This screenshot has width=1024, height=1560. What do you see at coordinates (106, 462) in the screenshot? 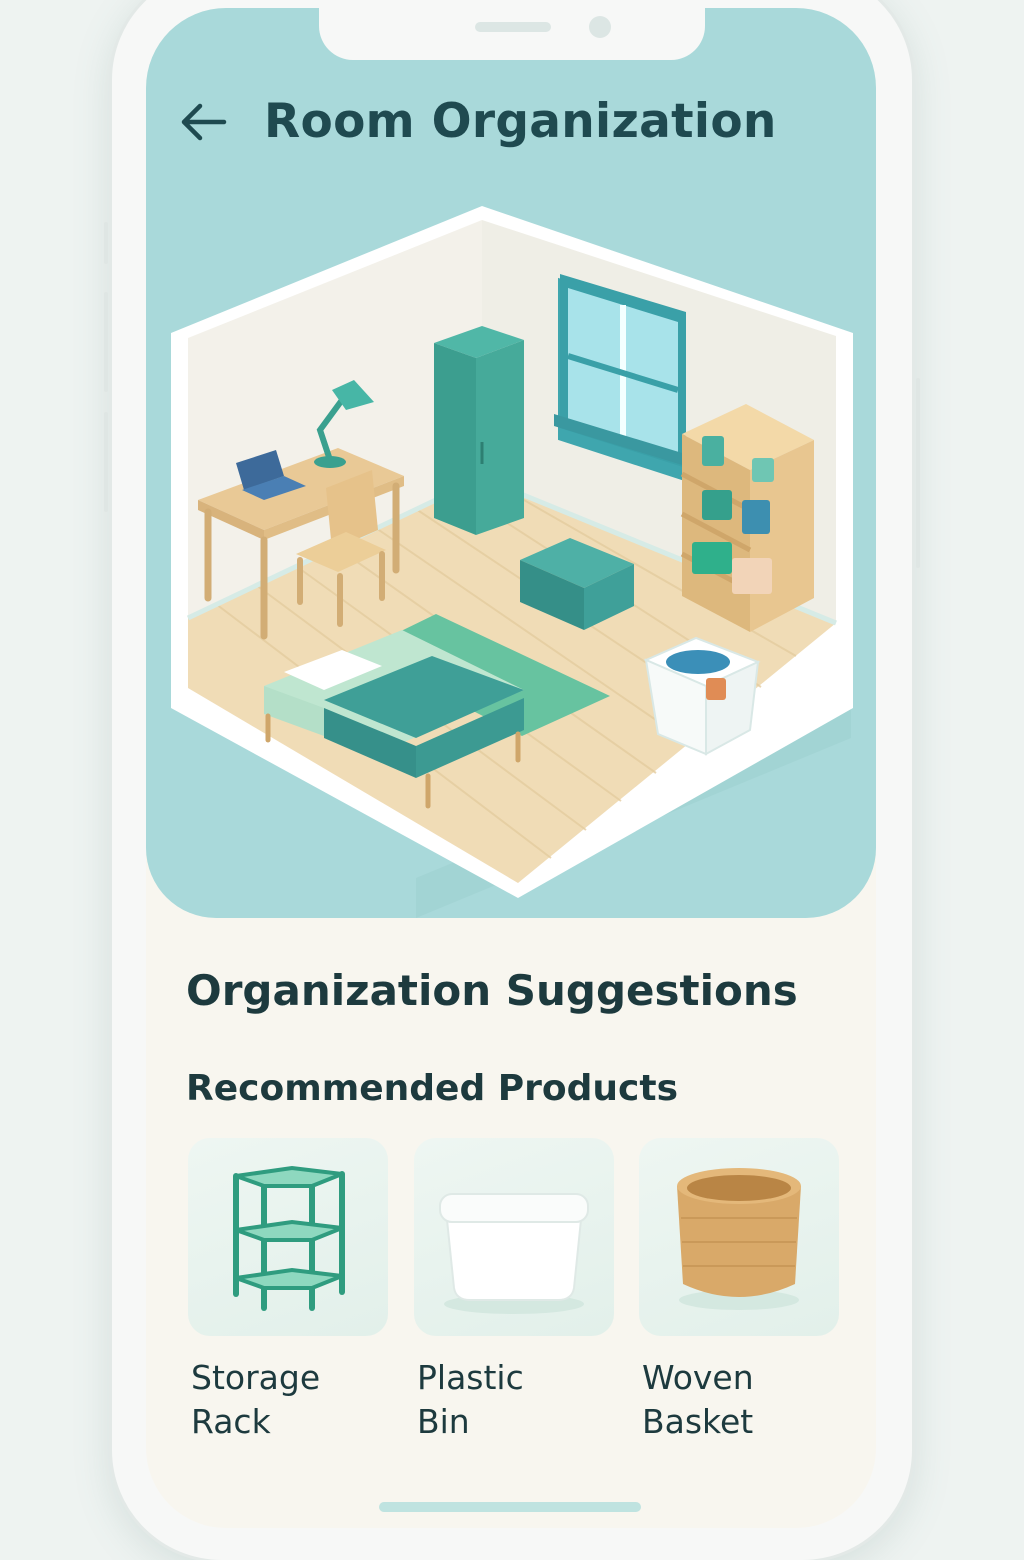
I see `side-button-volume-down` at bounding box center [106, 462].